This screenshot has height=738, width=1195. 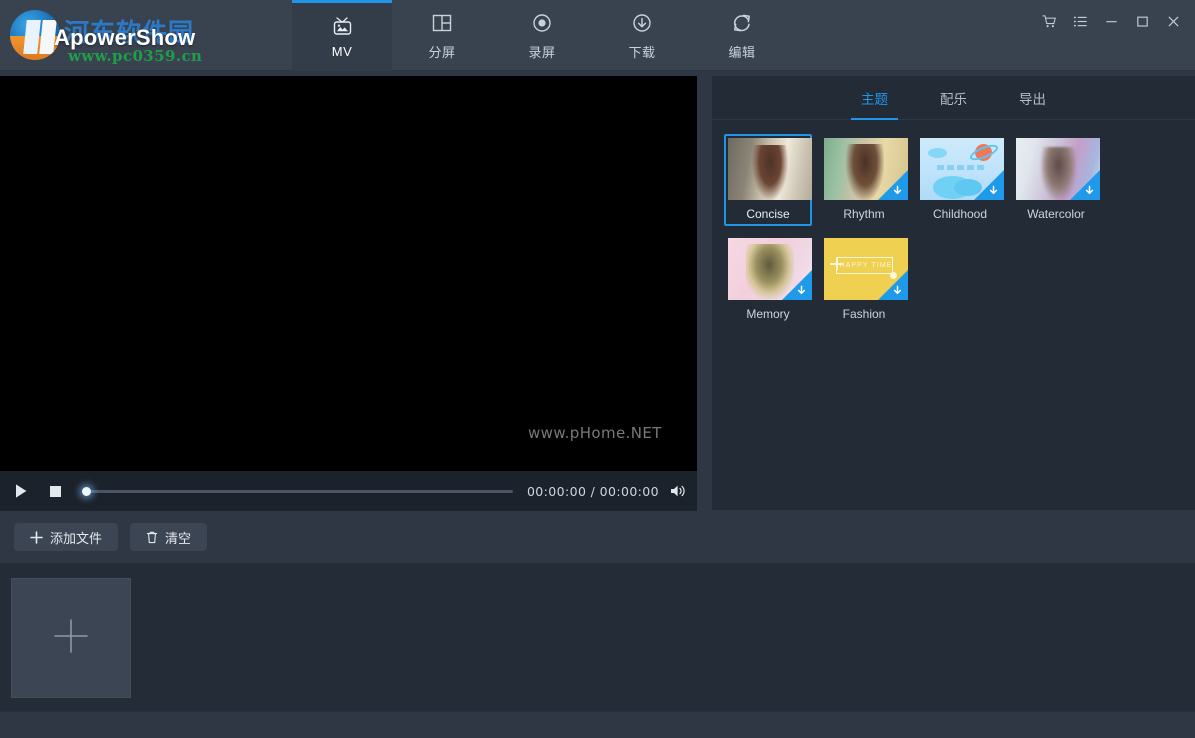 What do you see at coordinates (35, 35) in the screenshot?
I see `brand-logo-icon` at bounding box center [35, 35].